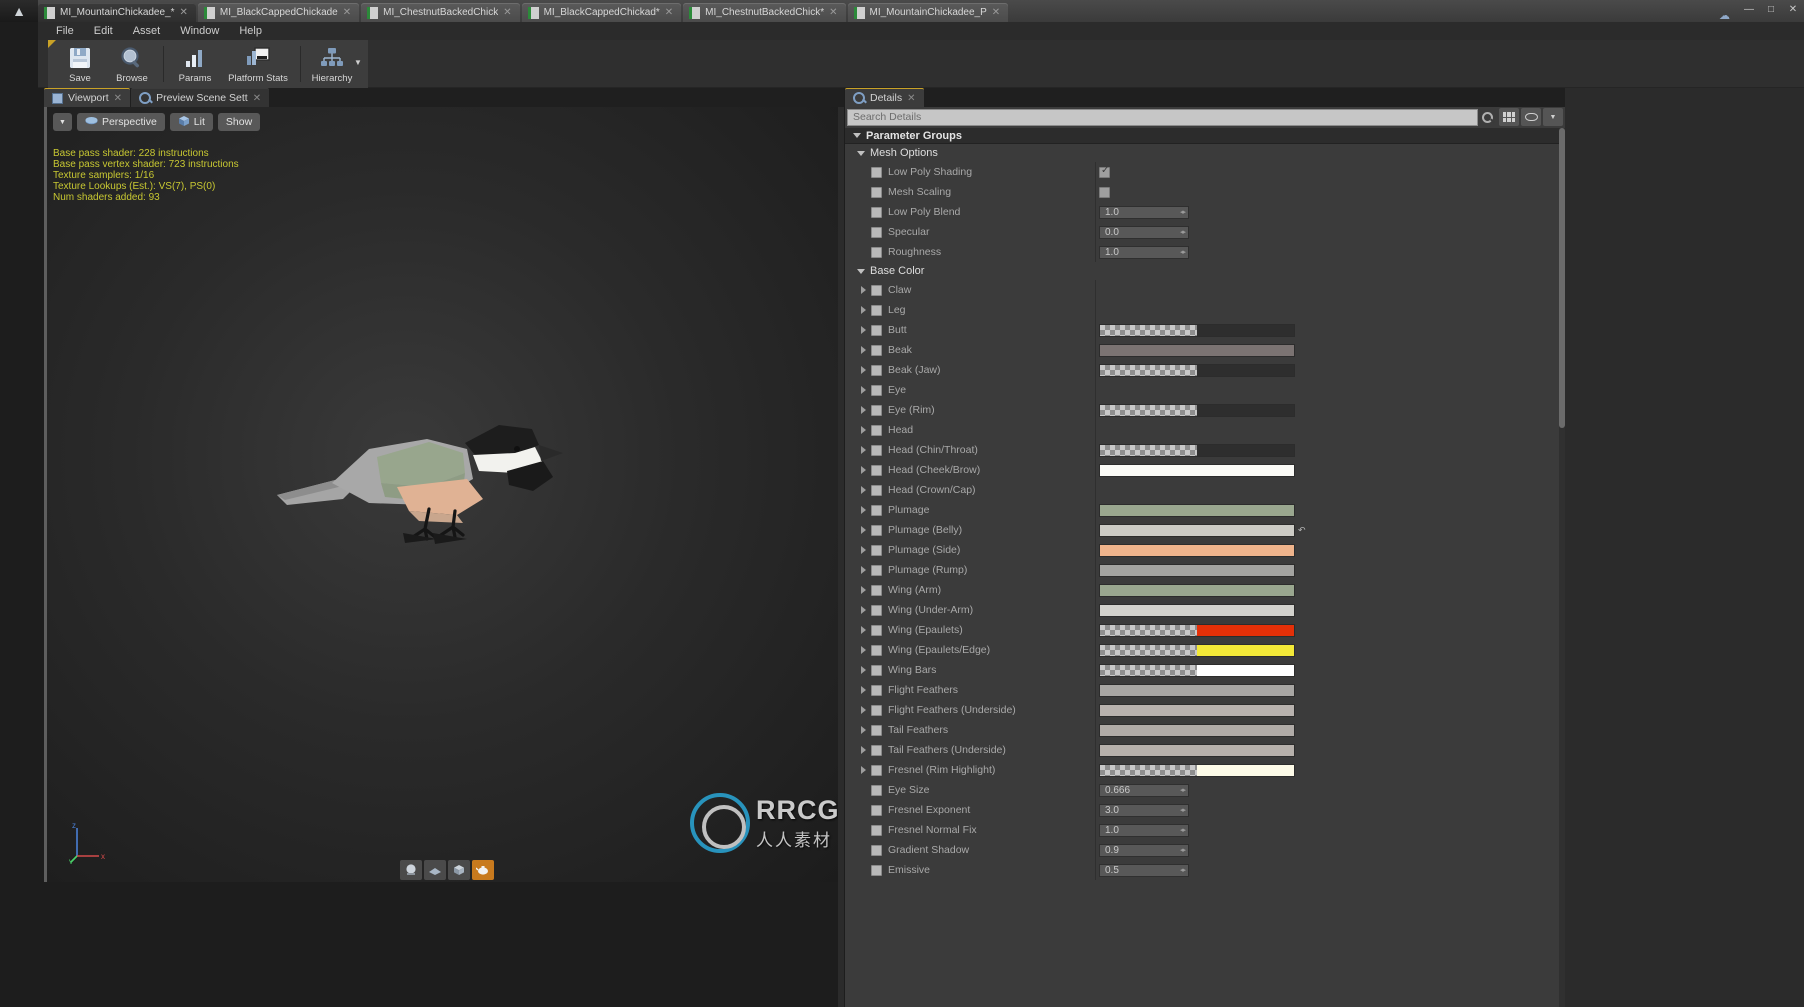 Image resolution: width=1804 pixels, height=1007 pixels. What do you see at coordinates (1553, 117) in the screenshot?
I see `settings-chevron-icon: ▼` at bounding box center [1553, 117].